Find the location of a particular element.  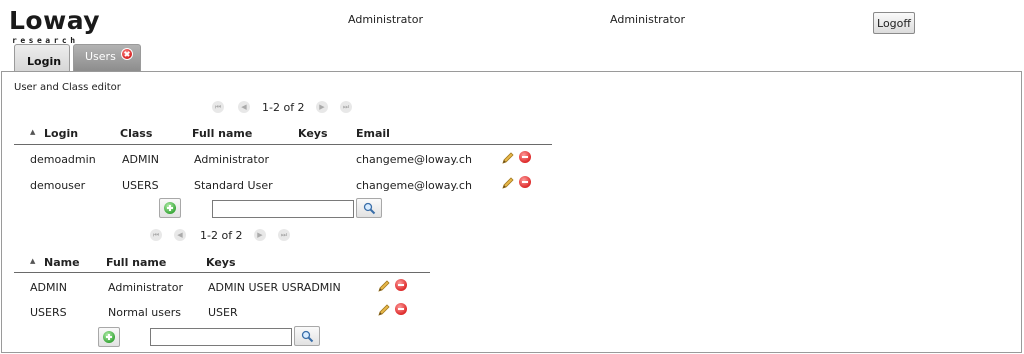

column-header-login: Login is located at coordinates (61, 133).